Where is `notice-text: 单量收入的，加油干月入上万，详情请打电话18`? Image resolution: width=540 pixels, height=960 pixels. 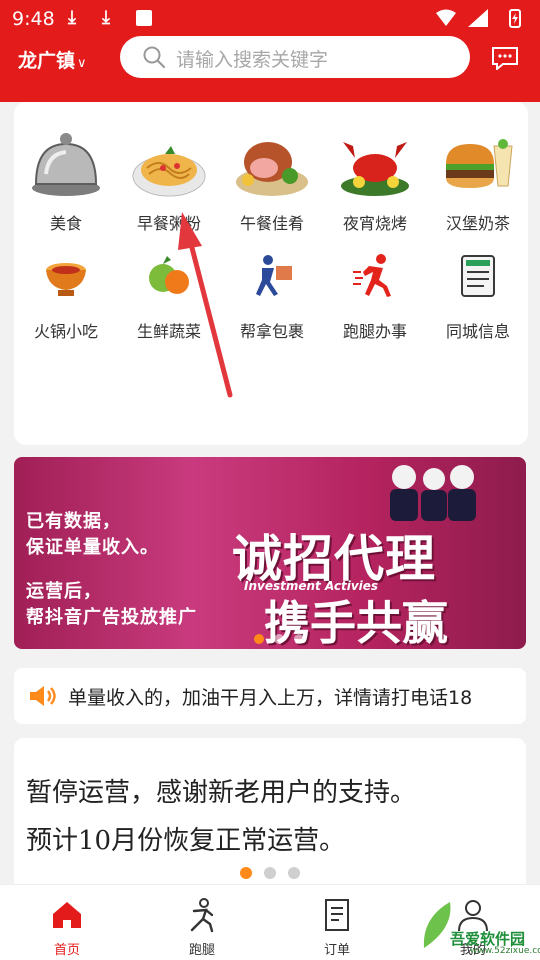
notice-text: 单量收入的，加油干月入上万，详情请打电话18 is located at coordinates (270, 698).